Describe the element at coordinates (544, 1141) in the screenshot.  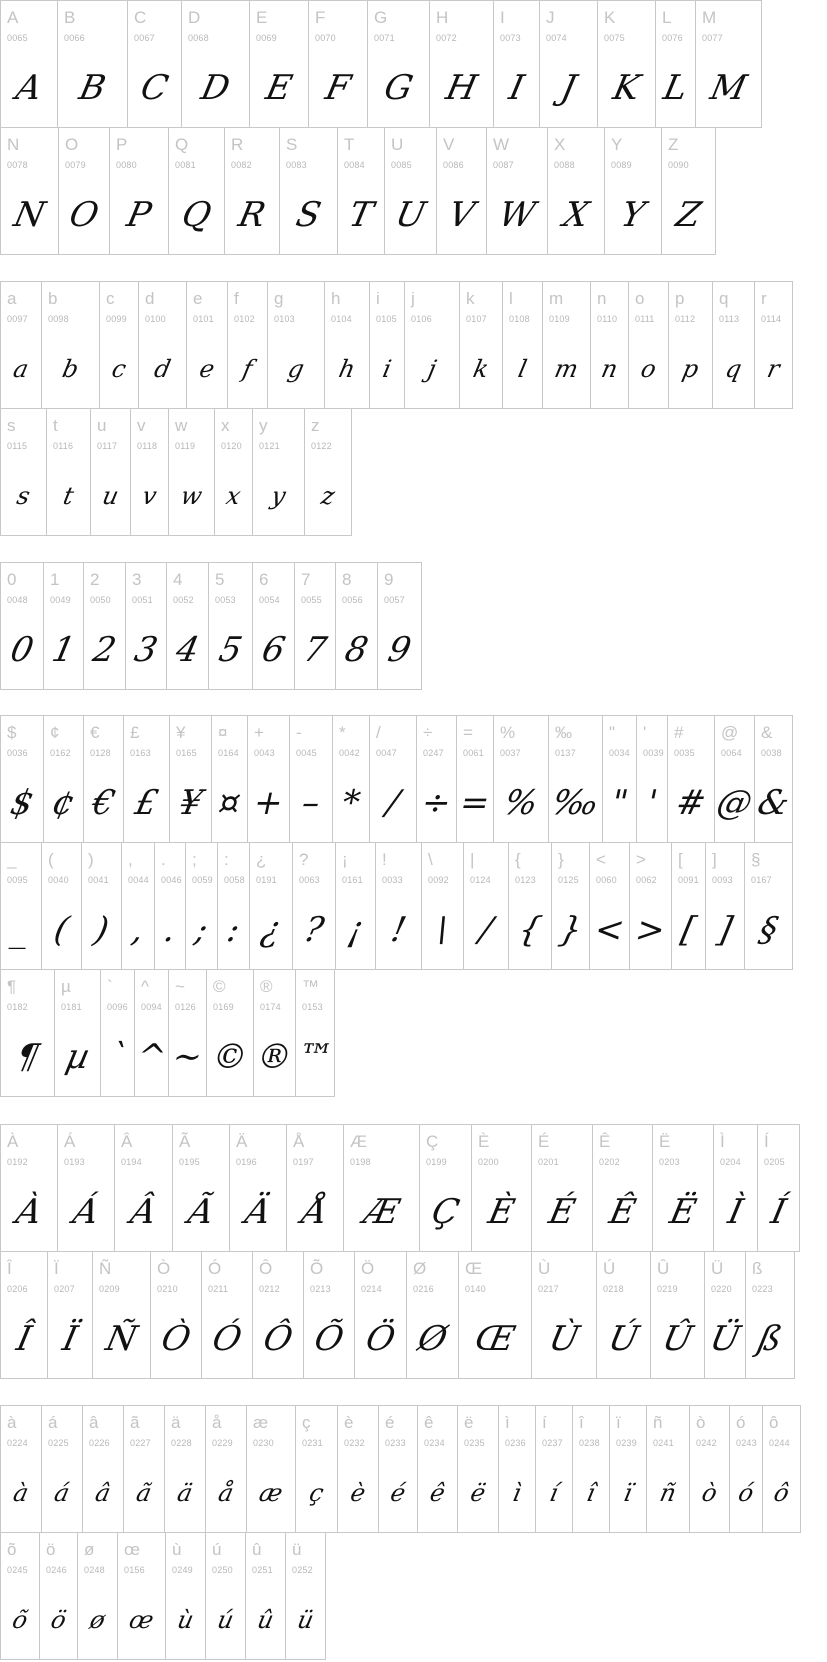
I see `char-label: É` at that location.